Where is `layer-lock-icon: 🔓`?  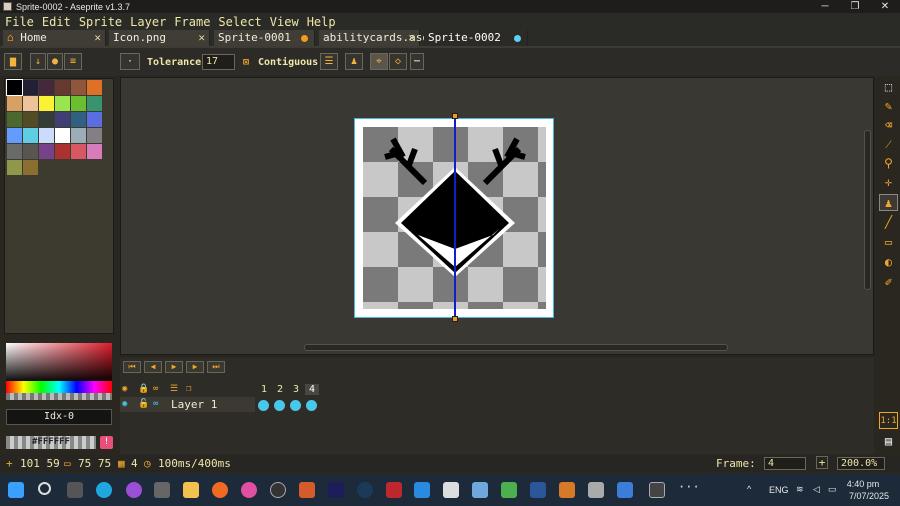
layer-lock-icon: 🔓 is located at coordinates (143, 404).